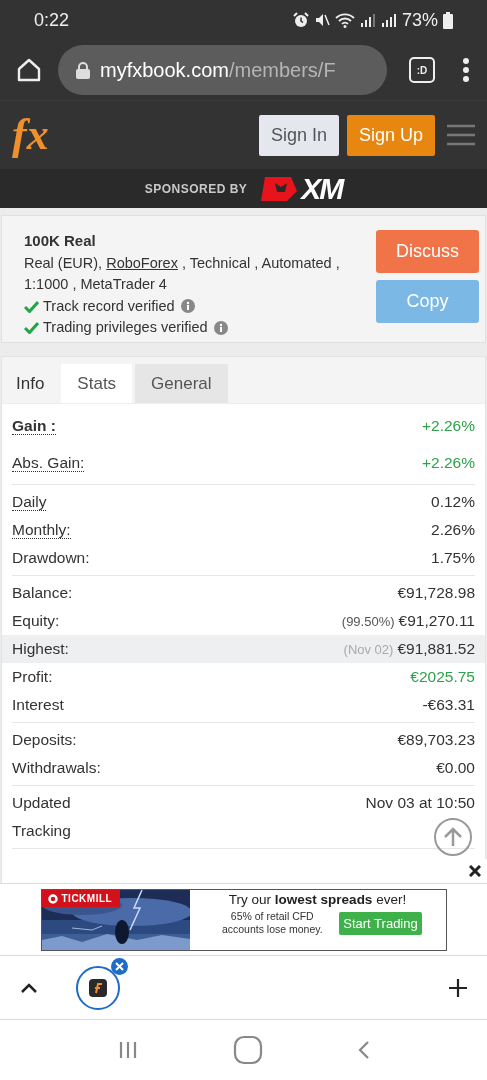  What do you see at coordinates (453, 558) in the screenshot?
I see `stat-value: 1.75%` at bounding box center [453, 558].